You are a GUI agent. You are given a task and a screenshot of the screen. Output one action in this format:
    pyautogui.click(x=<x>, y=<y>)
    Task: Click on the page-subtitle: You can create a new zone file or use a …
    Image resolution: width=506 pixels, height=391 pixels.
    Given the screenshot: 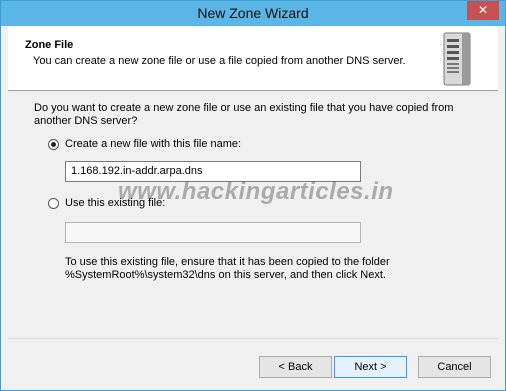 What is the action you would take?
    pyautogui.click(x=219, y=61)
    